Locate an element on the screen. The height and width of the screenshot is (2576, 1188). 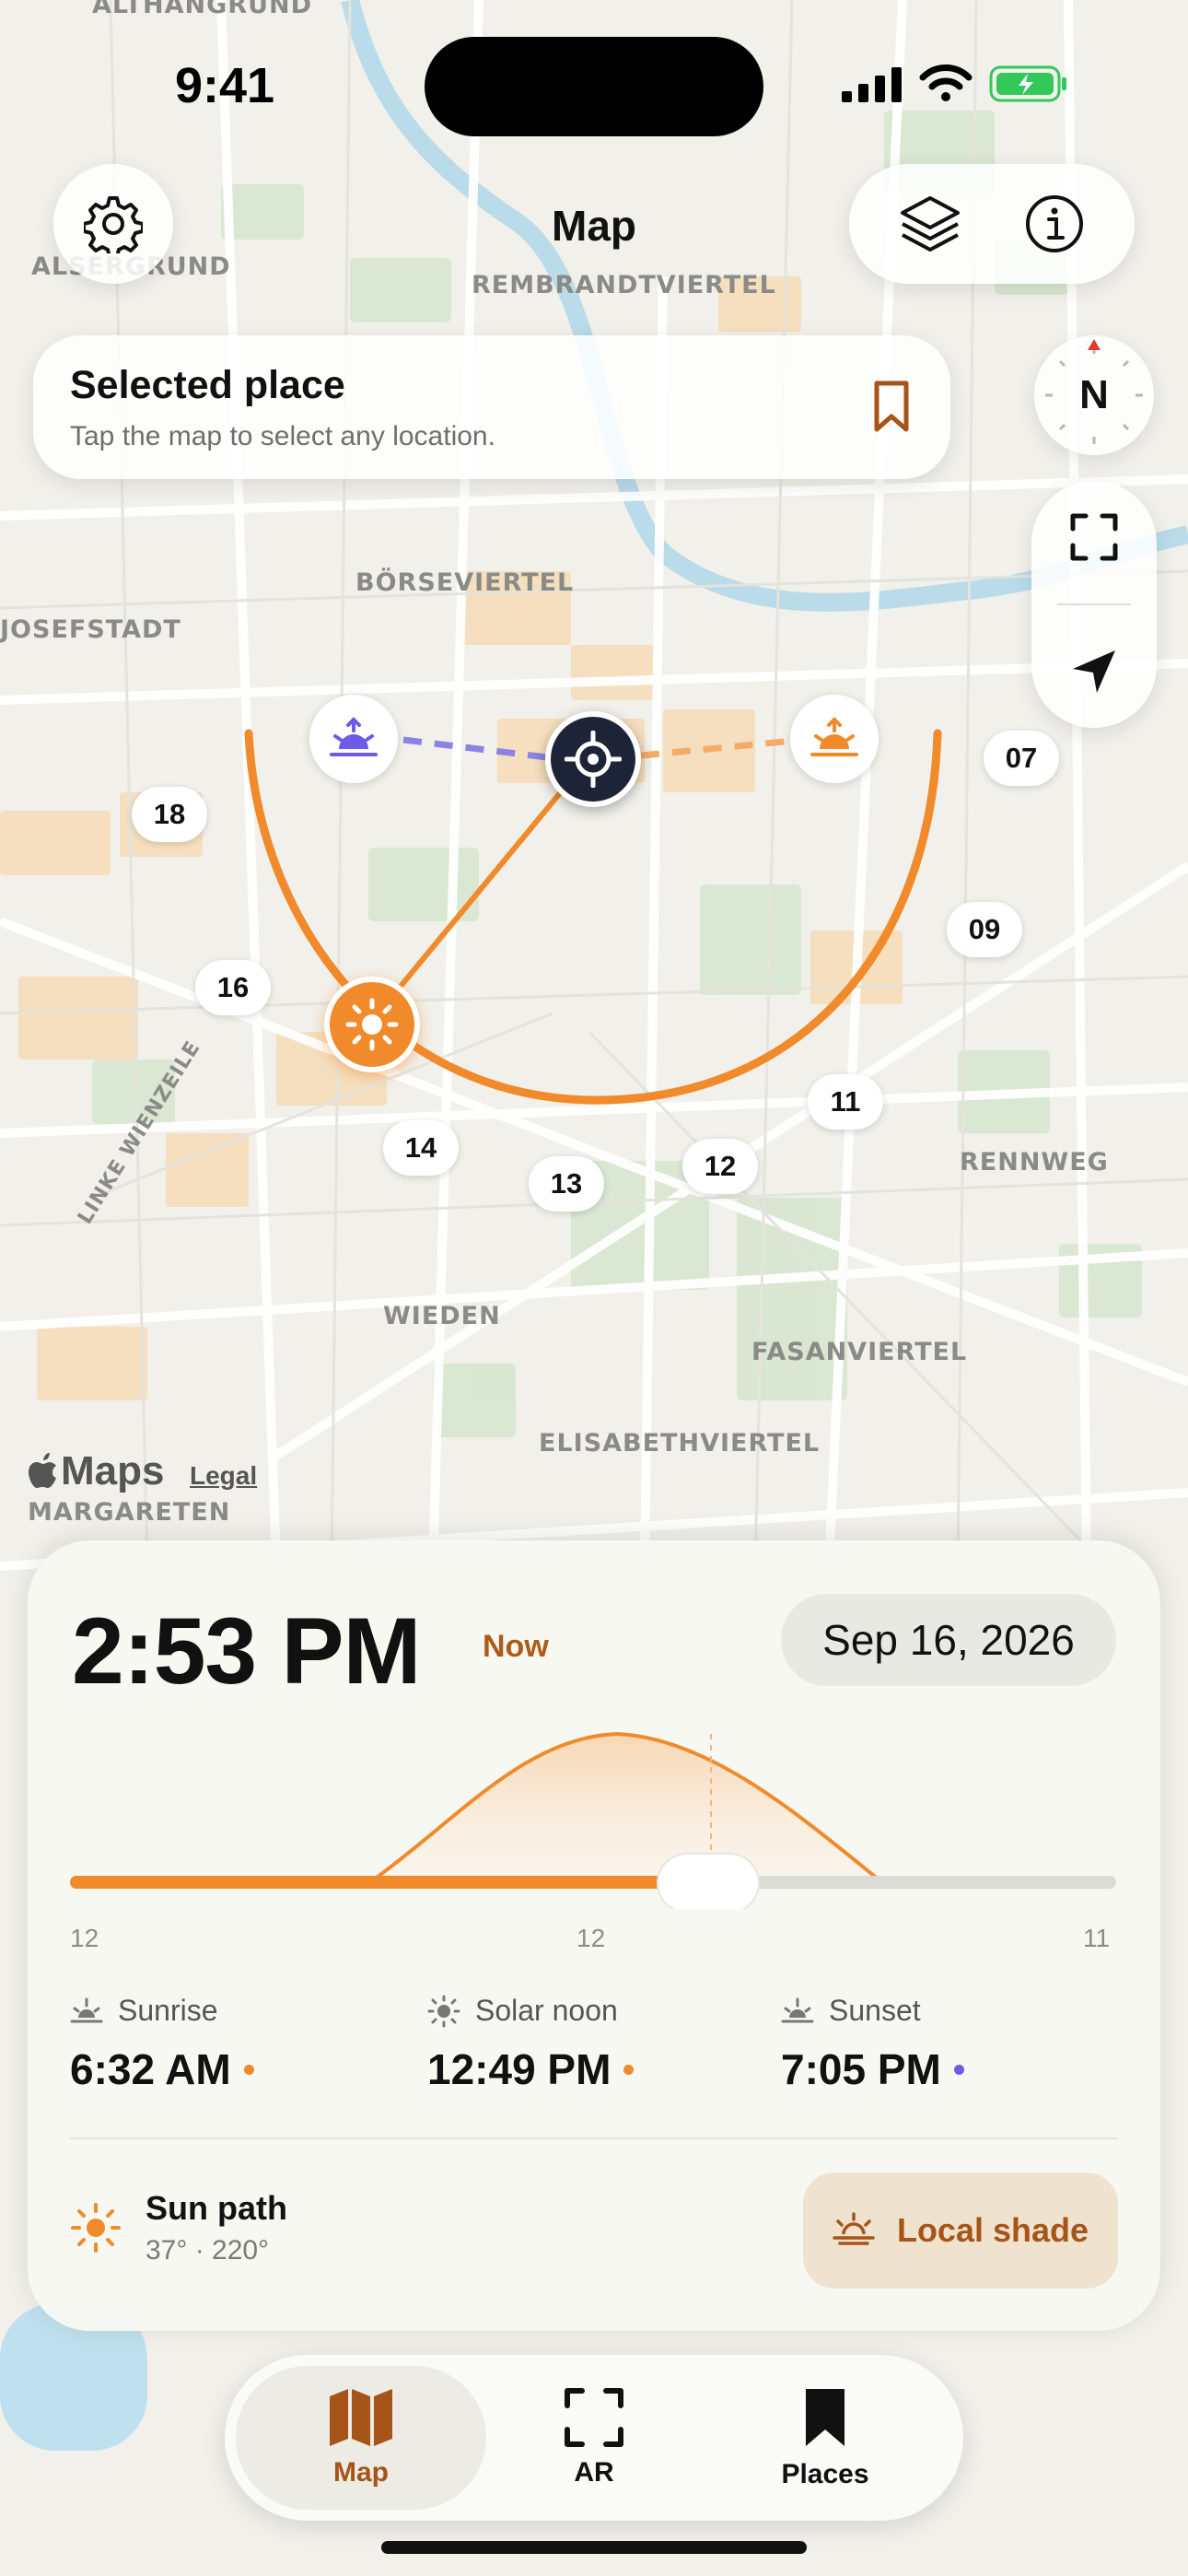
tab-ar: AR is located at coordinates (594, 2438).